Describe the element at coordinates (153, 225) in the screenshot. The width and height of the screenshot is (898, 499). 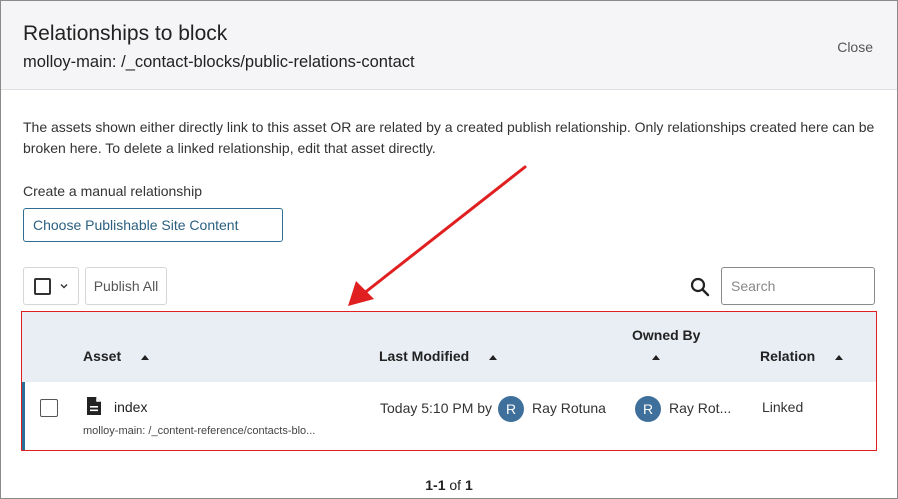
I see `choose-content-button: Choose Publishable Site Content` at that location.